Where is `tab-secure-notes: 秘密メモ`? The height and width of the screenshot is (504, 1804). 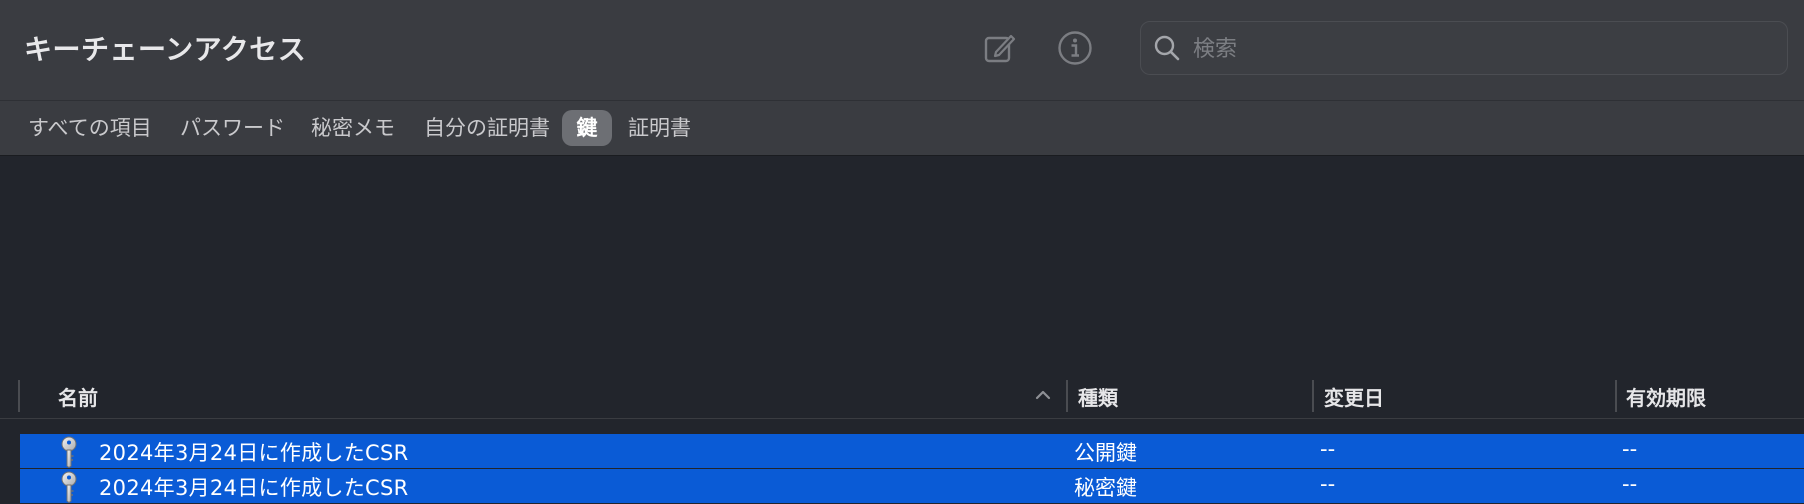 tab-secure-notes: 秘密メモ is located at coordinates (353, 128).